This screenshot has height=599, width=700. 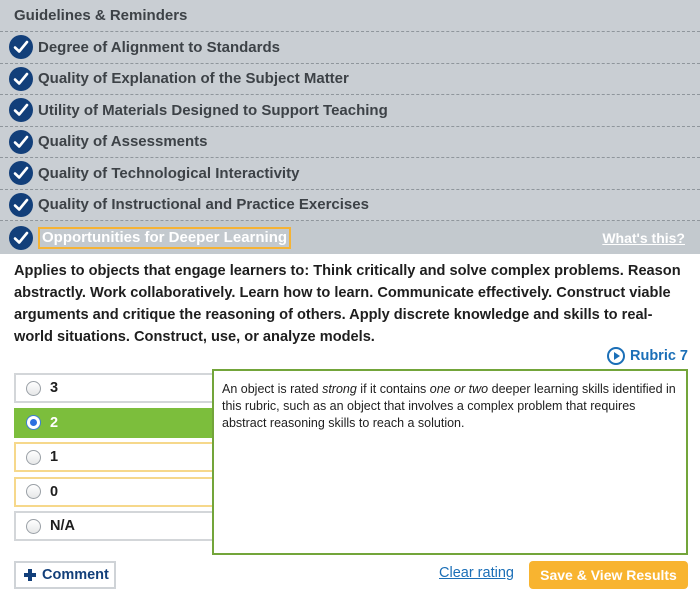 What do you see at coordinates (459, 389) in the screenshot?
I see `info-emphasis: one or two` at bounding box center [459, 389].